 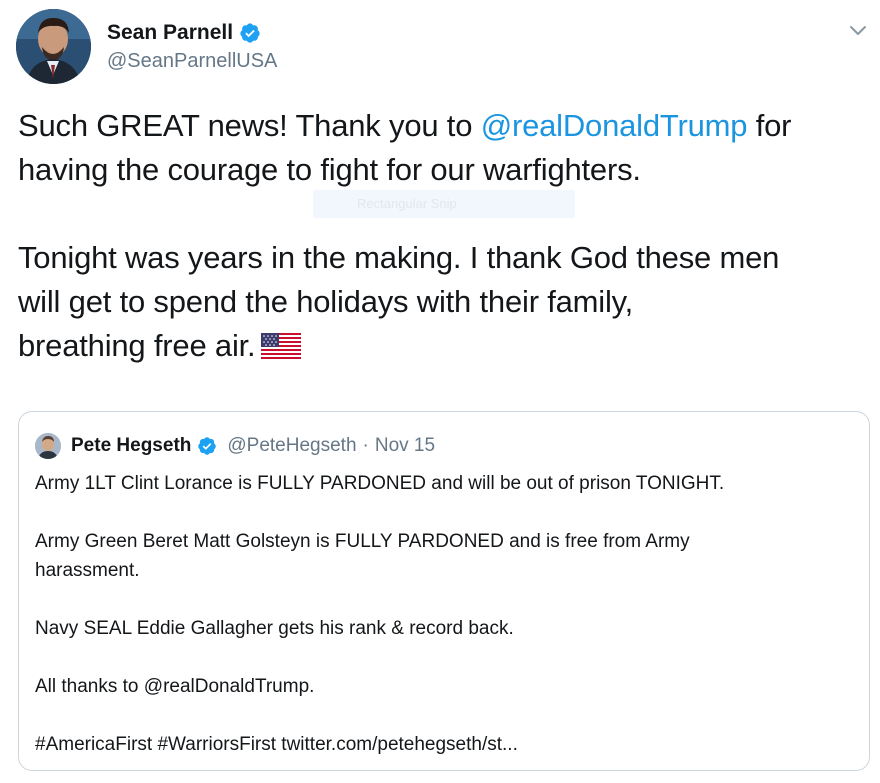 I want to click on author-handle: @SeanParnellUSA, so click(x=192, y=61).